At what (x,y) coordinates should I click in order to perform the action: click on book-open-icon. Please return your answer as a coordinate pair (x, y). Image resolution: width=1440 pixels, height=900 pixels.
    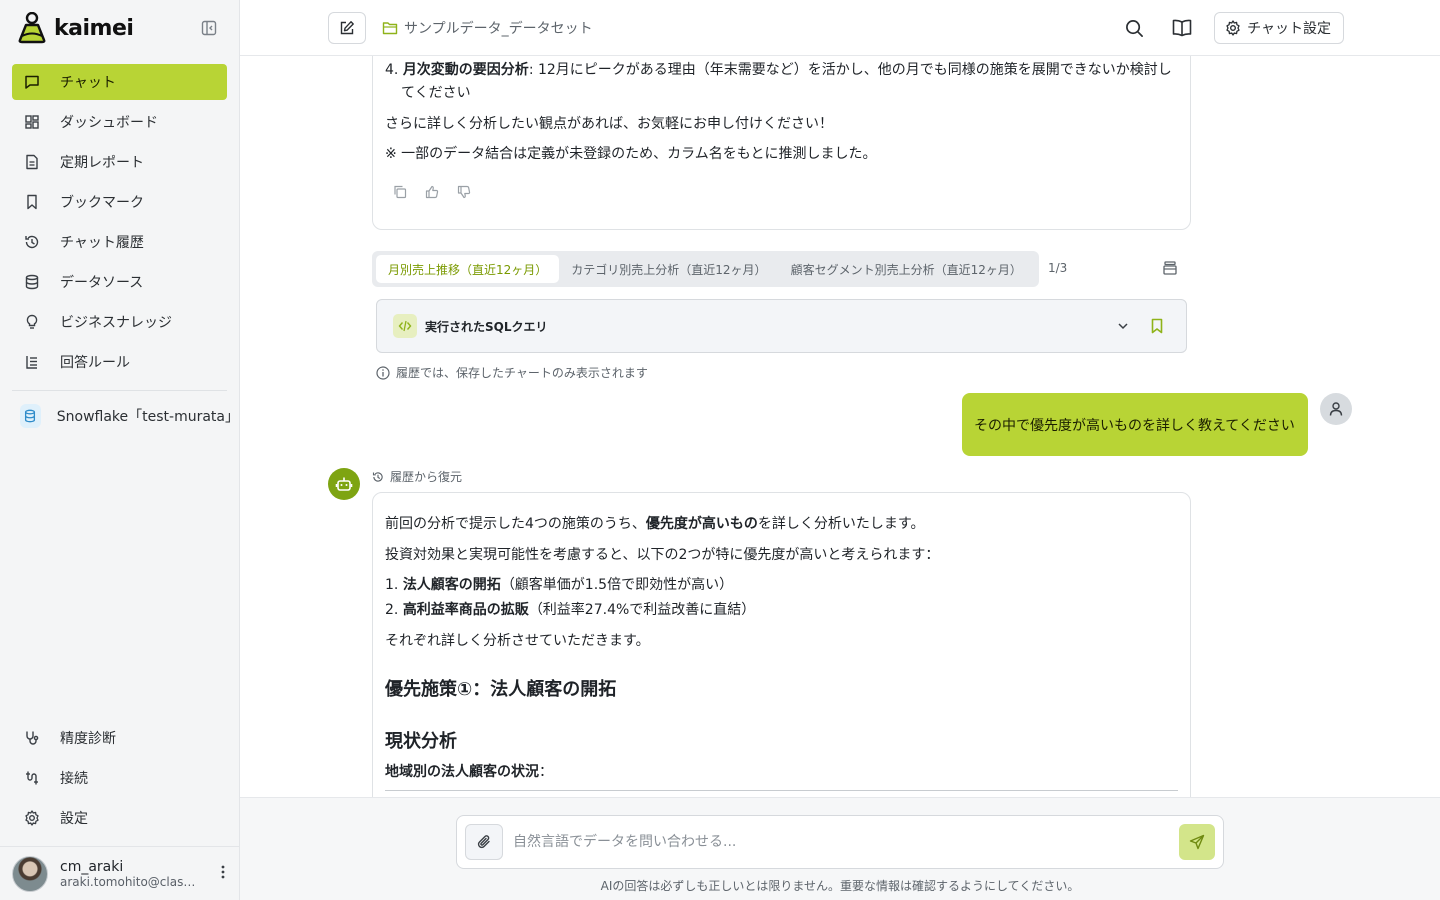
    Looking at the image, I should click on (1182, 28).